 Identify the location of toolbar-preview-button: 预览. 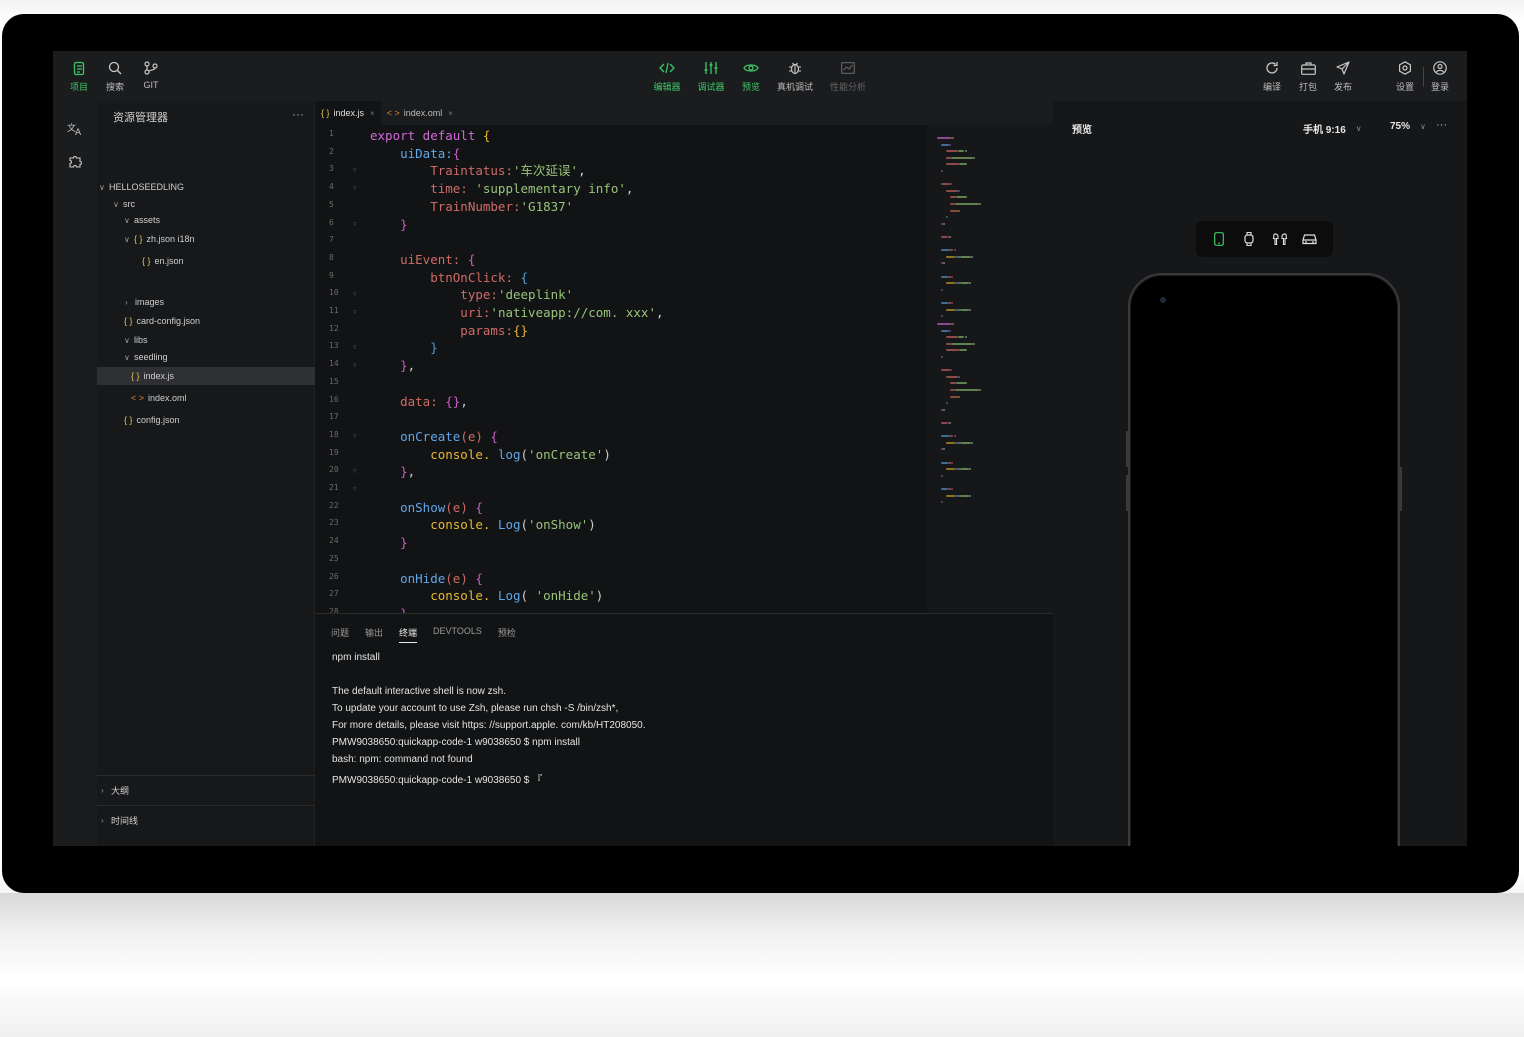
(751, 77).